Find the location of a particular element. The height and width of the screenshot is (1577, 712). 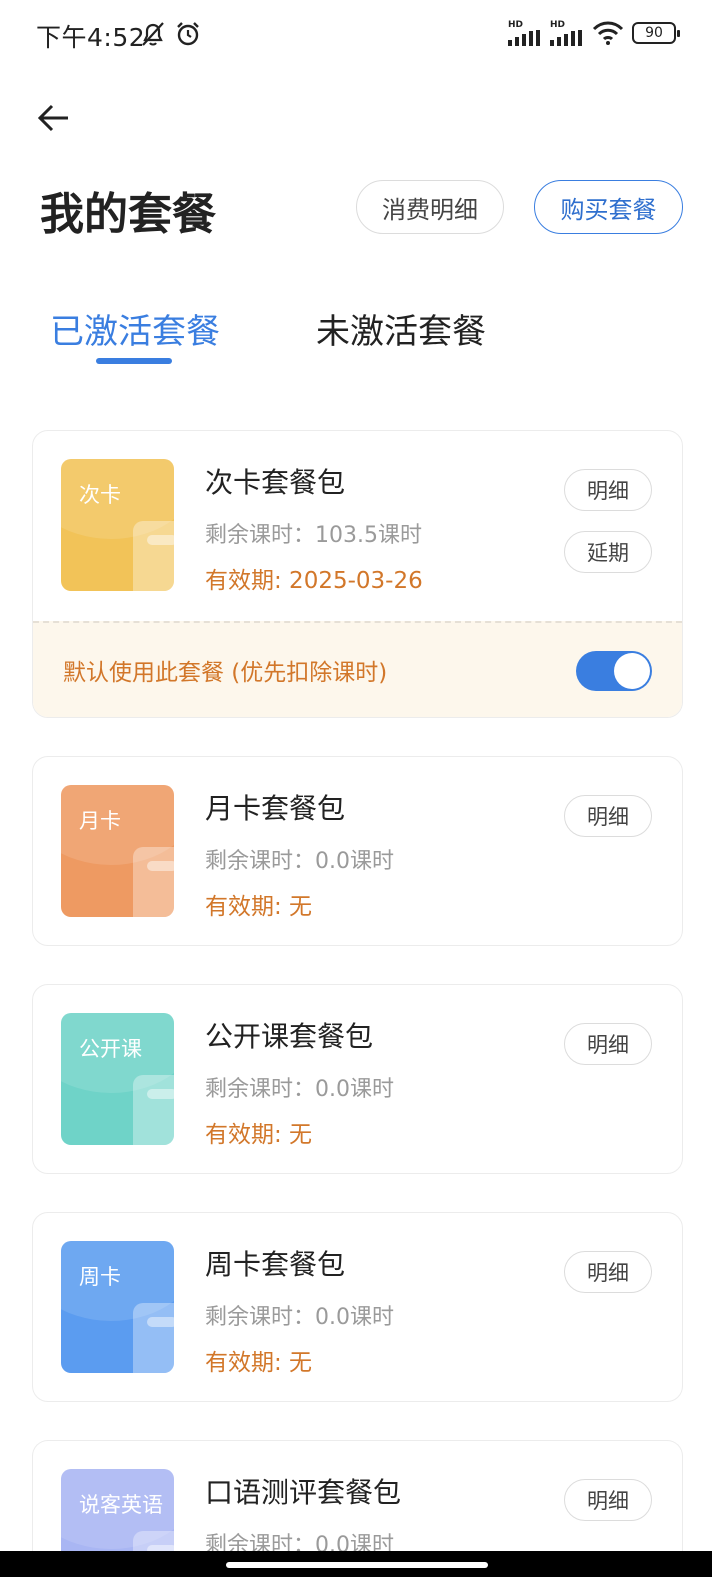

default-package-bar: 默认使用此套餐 (优先扣除课时) is located at coordinates (357, 669).